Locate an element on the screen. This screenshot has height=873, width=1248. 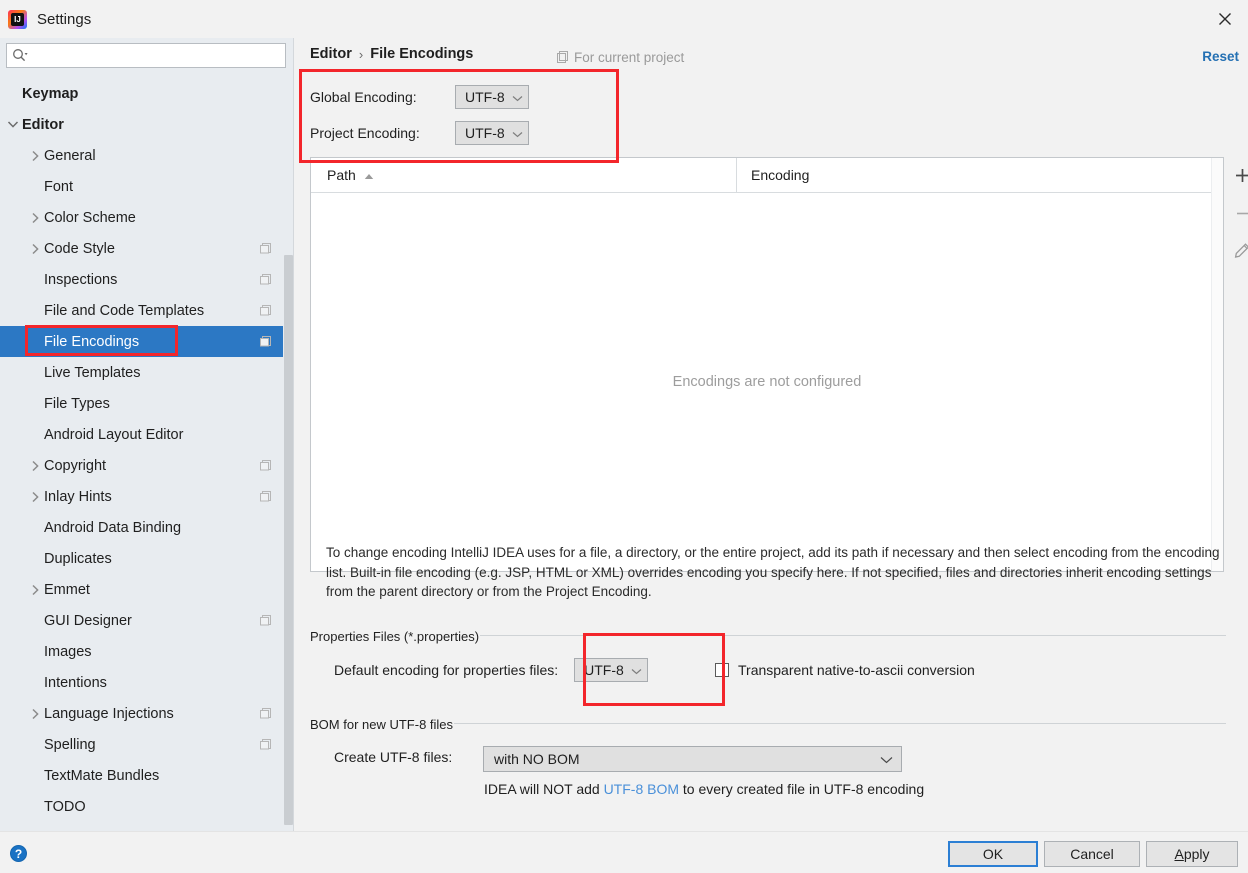
sidebar-item-label: Emmet is located at coordinates (67, 589).